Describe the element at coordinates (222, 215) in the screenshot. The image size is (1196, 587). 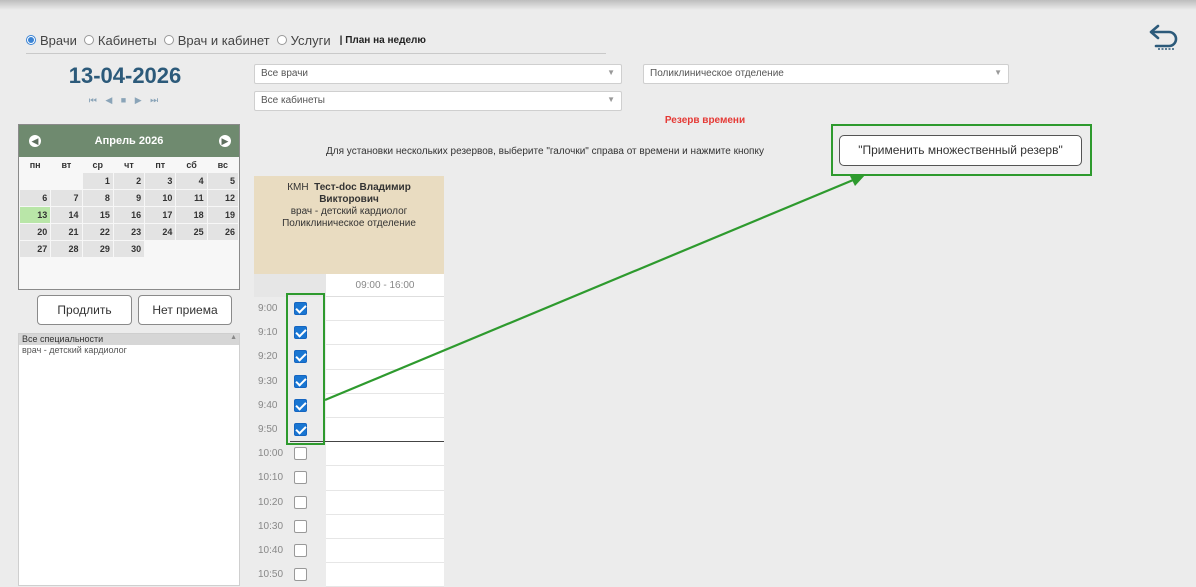
I see `calendar-day: 19` at that location.